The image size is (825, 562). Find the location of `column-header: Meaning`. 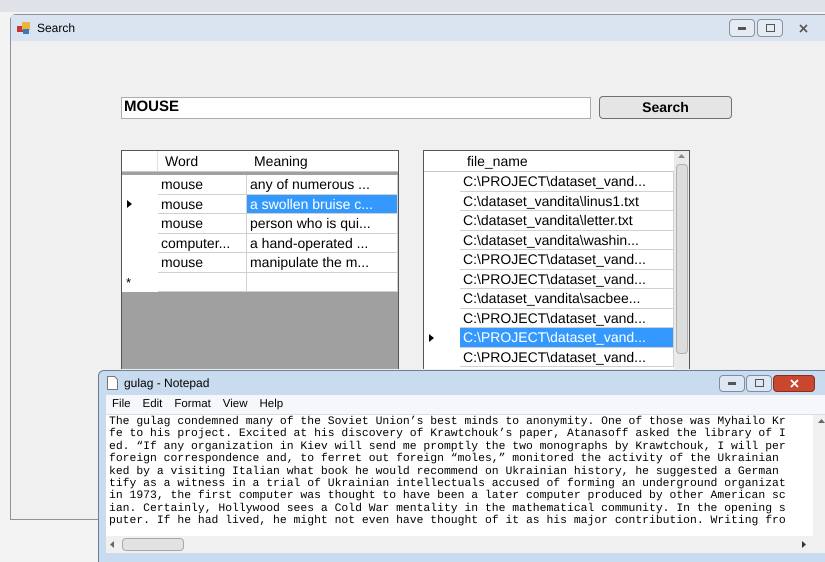

column-header: Meaning is located at coordinates (322, 161).